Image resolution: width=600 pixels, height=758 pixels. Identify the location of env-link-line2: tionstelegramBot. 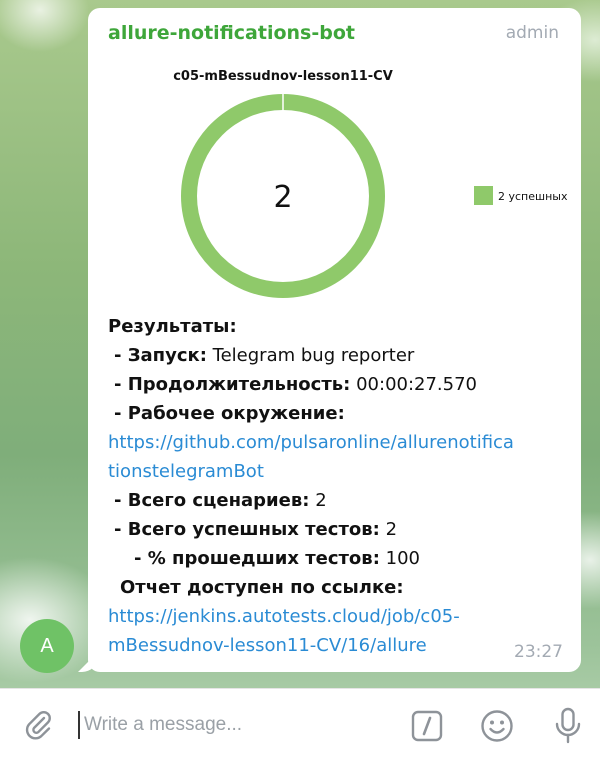
(186, 471).